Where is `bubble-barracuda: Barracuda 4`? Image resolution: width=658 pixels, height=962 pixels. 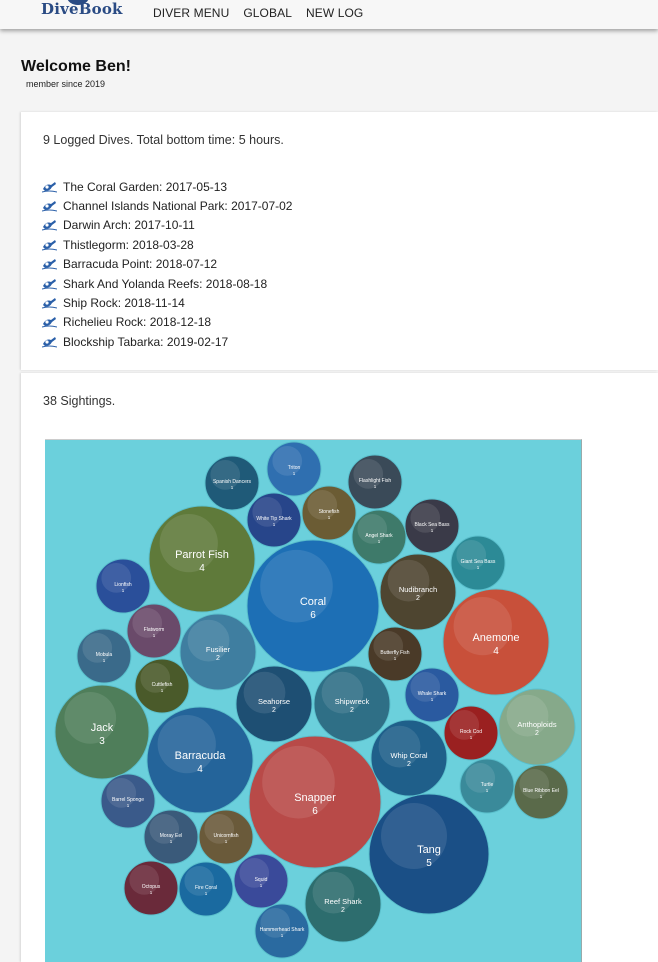
bubble-barracuda: Barracuda 4 is located at coordinates (200, 760).